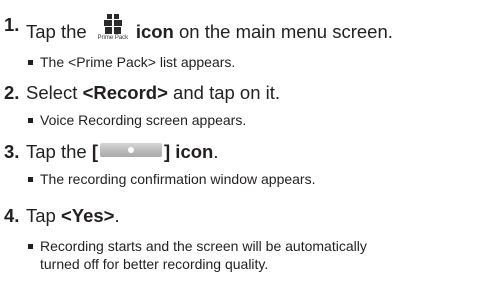 The height and width of the screenshot is (283, 492). I want to click on step-2: 2. Select <Record> and tap on it., so click(246, 93).